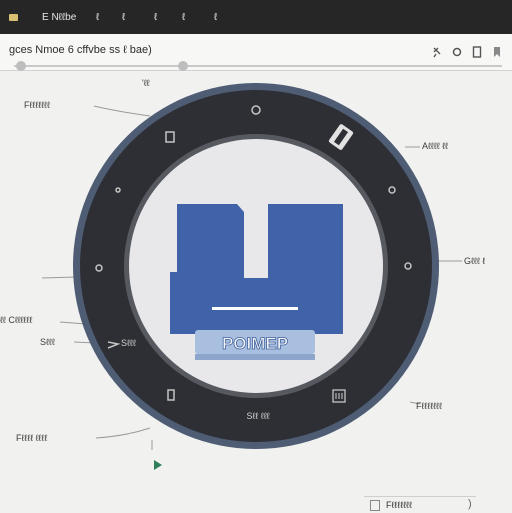 The width and height of the screenshot is (512, 513). I want to click on footer-icon, so click(375, 505).